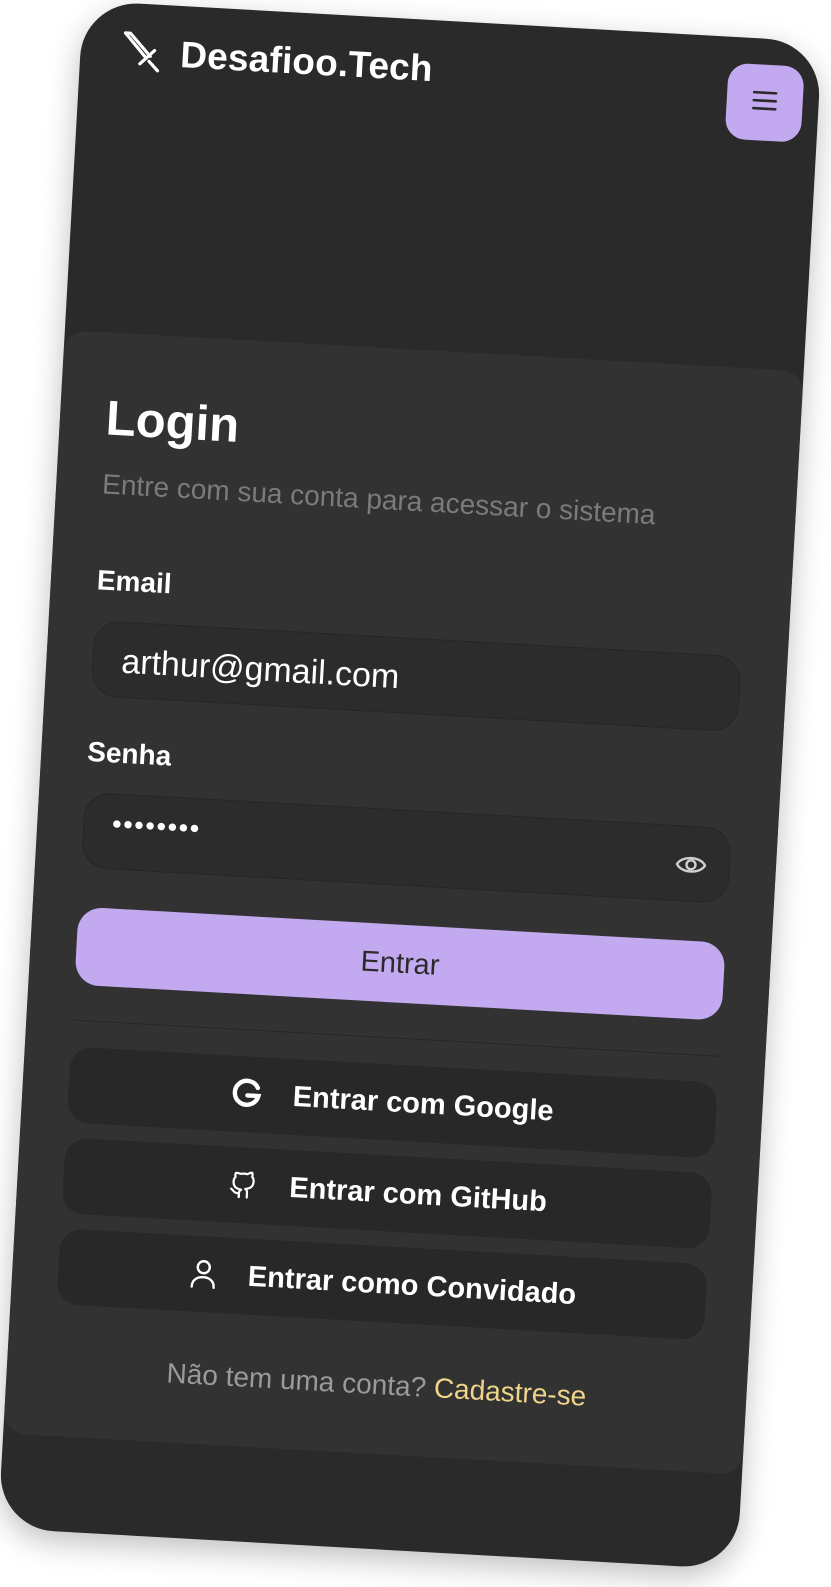  What do you see at coordinates (141, 53) in the screenshot?
I see `sword-icon` at bounding box center [141, 53].